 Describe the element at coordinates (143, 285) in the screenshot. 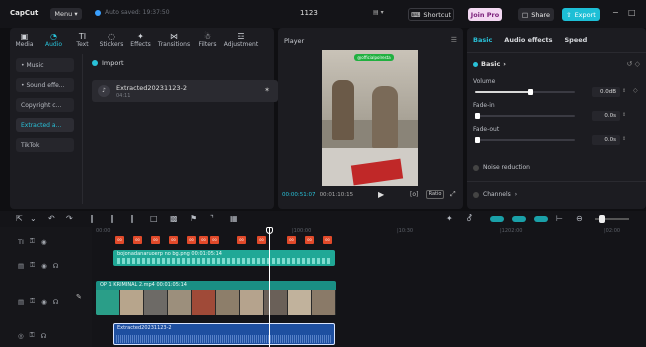

I see `clip-label: OP 1 KRIMINAL 2.mp4 00:01:05:14` at that location.